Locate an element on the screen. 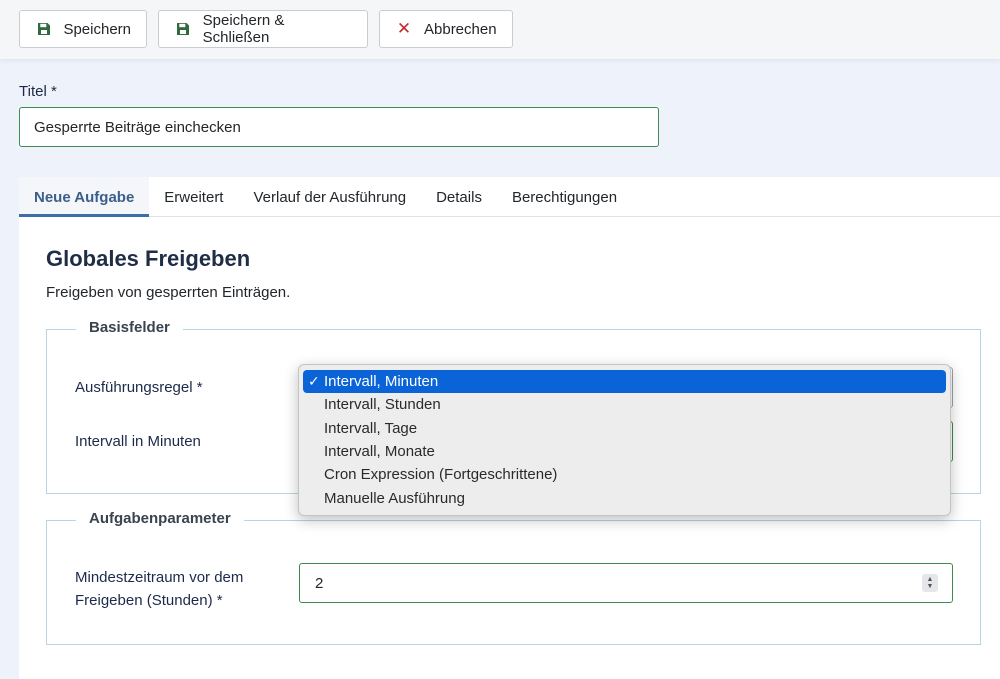 This screenshot has width=1000, height=679. option-interval-hours: Intervall, Stunden is located at coordinates (624, 404).